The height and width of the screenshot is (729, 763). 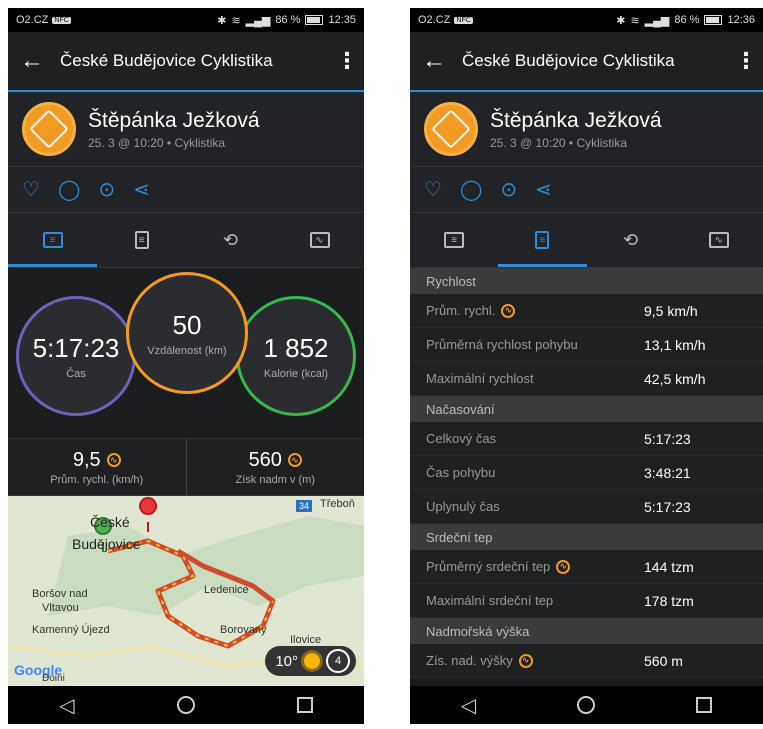 I want to click on detail-row: Čas pohybu 3:48:21, so click(x=586, y=473).